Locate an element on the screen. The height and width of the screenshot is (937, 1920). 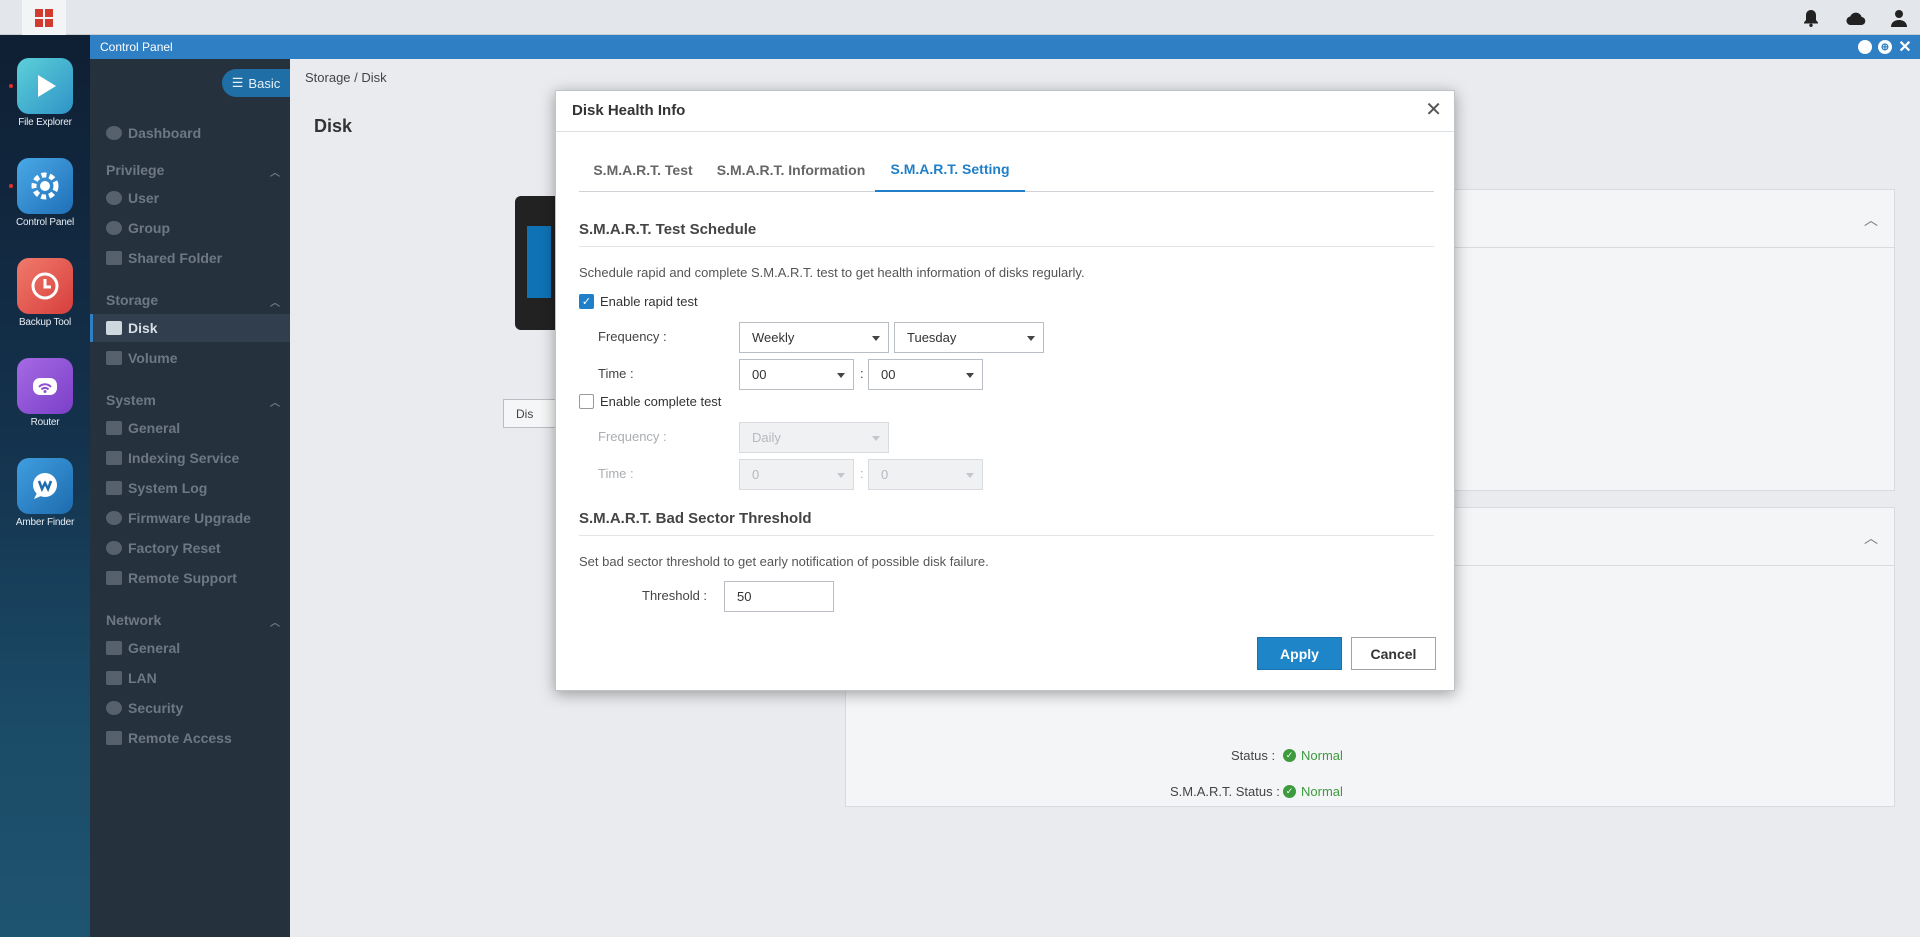
dock-app-router: Router is located at coordinates (45, 393).